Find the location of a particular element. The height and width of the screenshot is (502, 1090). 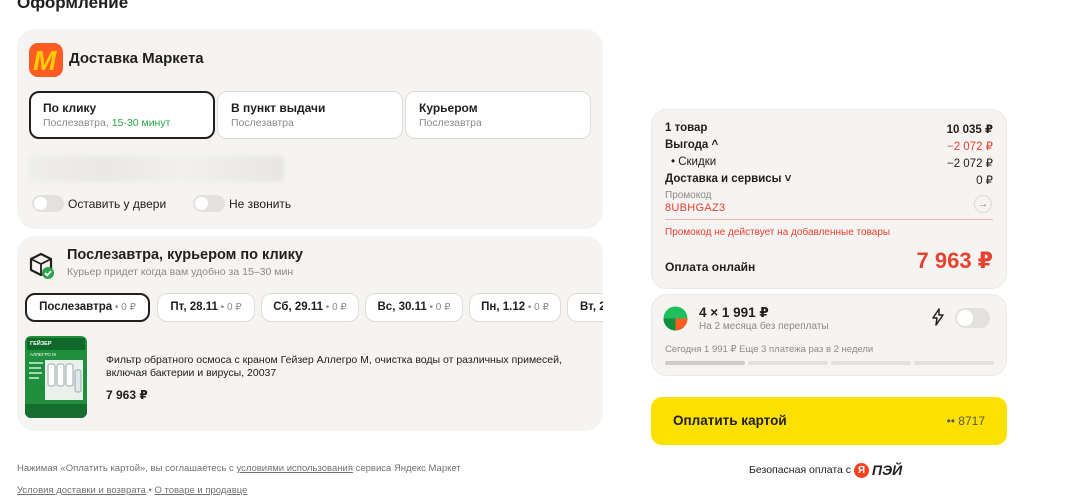

terms-link: условиями использования is located at coordinates (294, 468).